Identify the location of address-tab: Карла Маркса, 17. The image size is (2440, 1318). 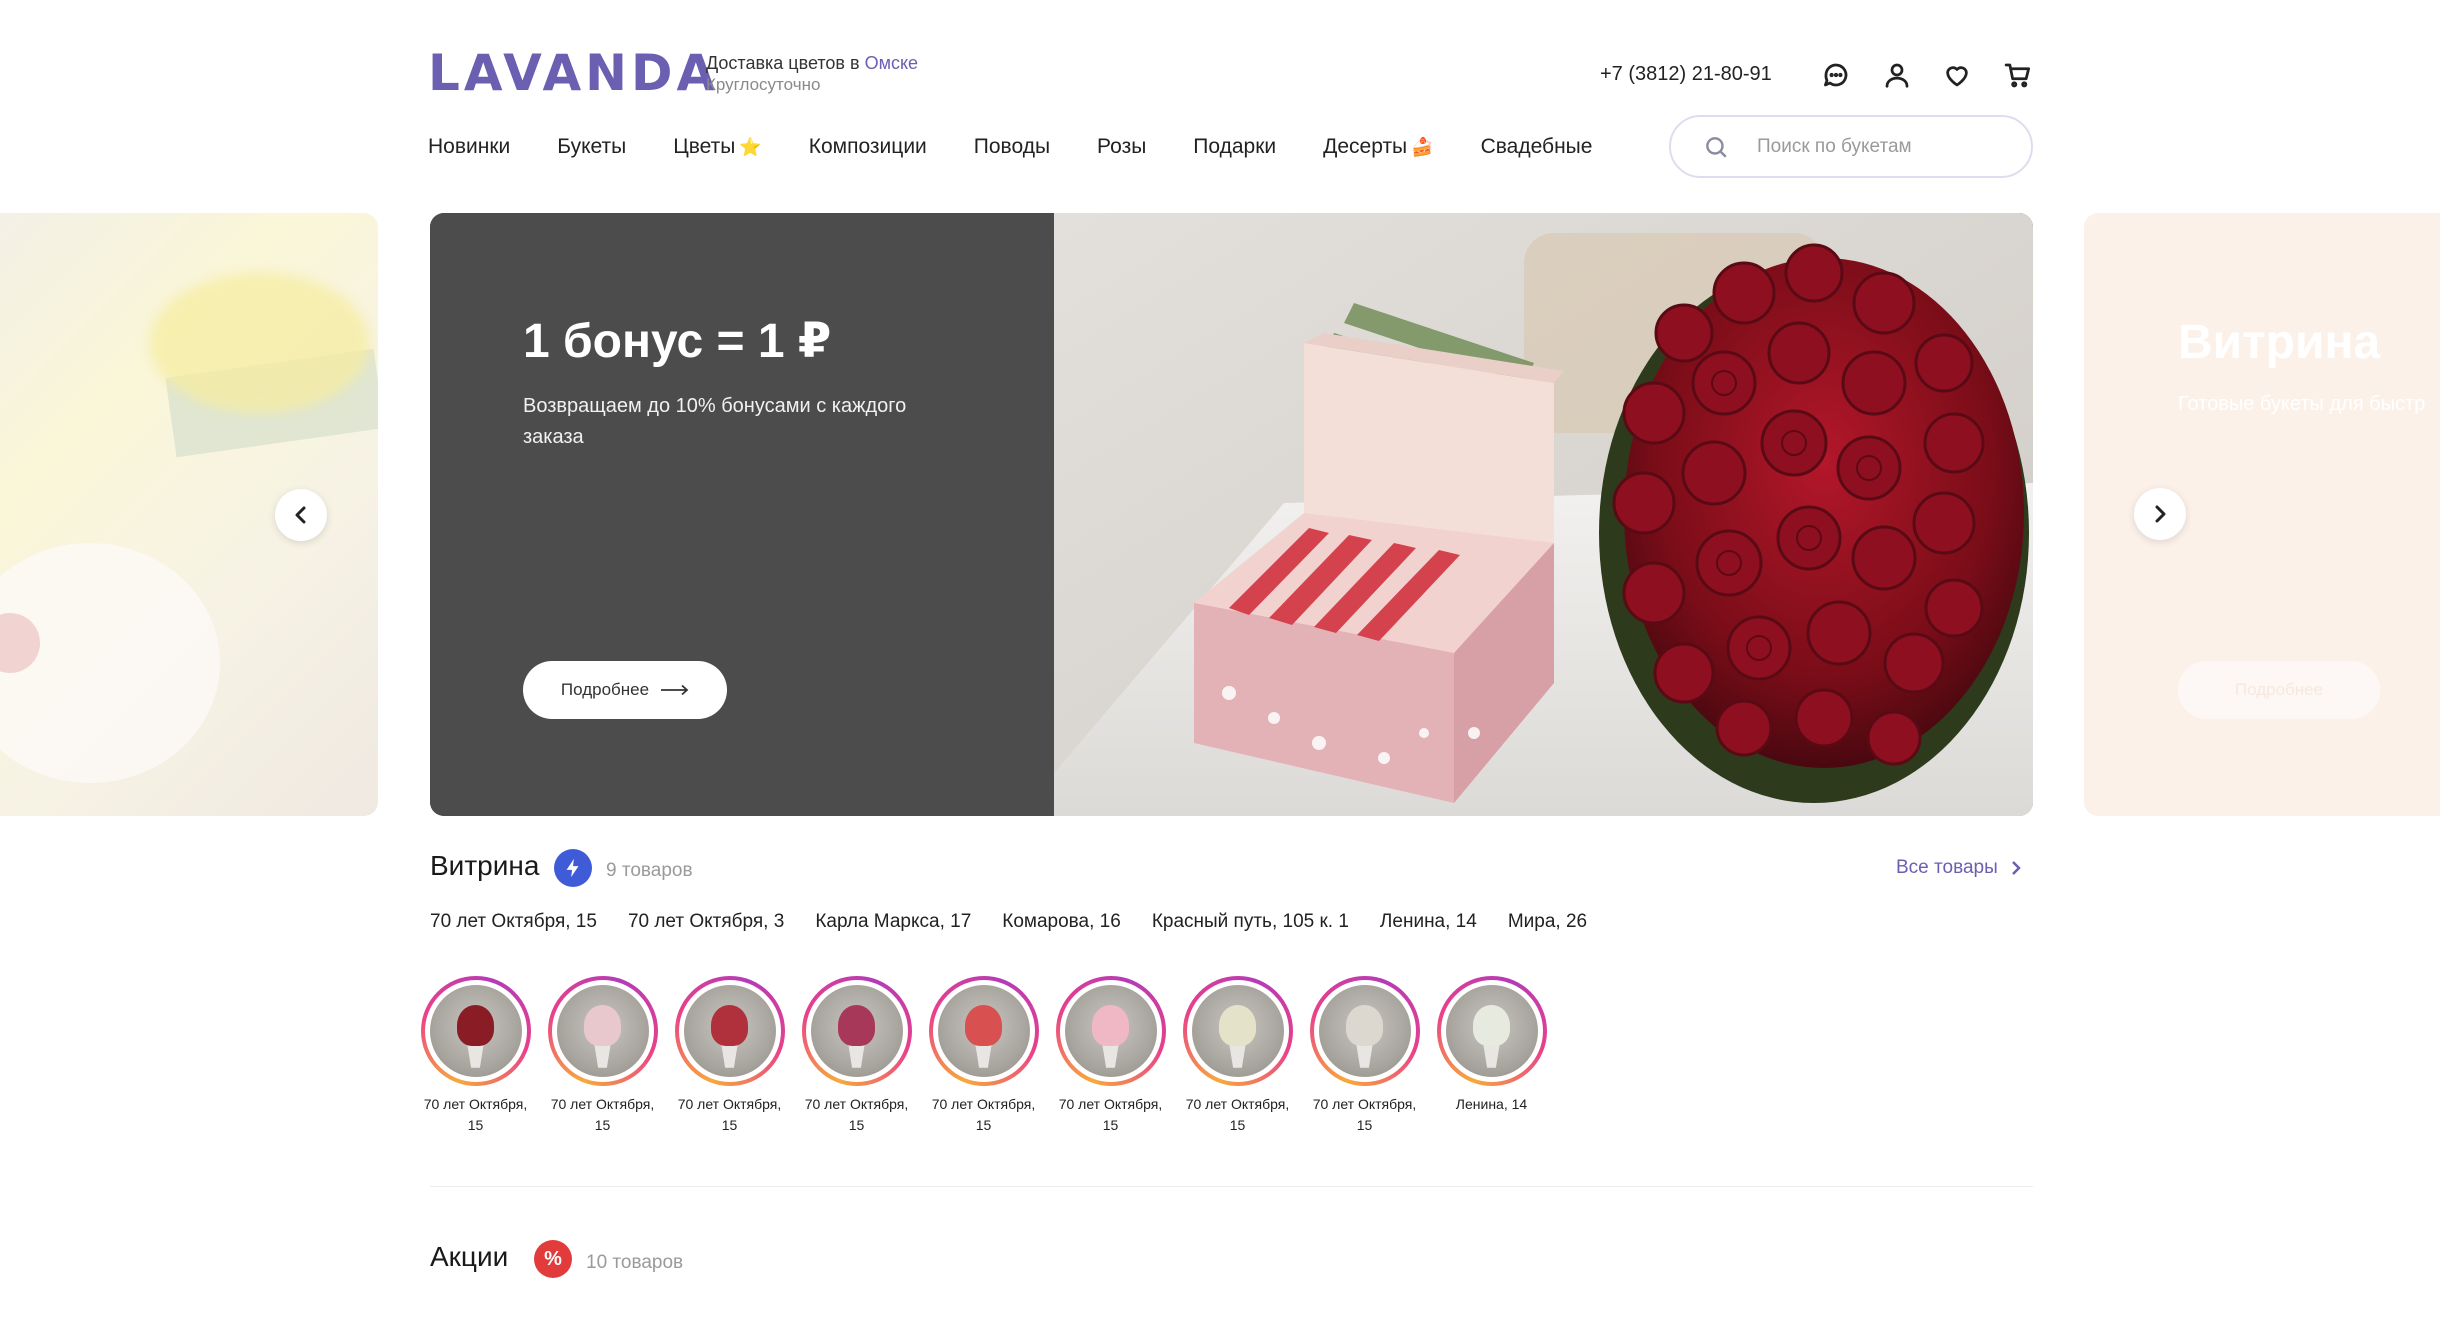
(893, 922).